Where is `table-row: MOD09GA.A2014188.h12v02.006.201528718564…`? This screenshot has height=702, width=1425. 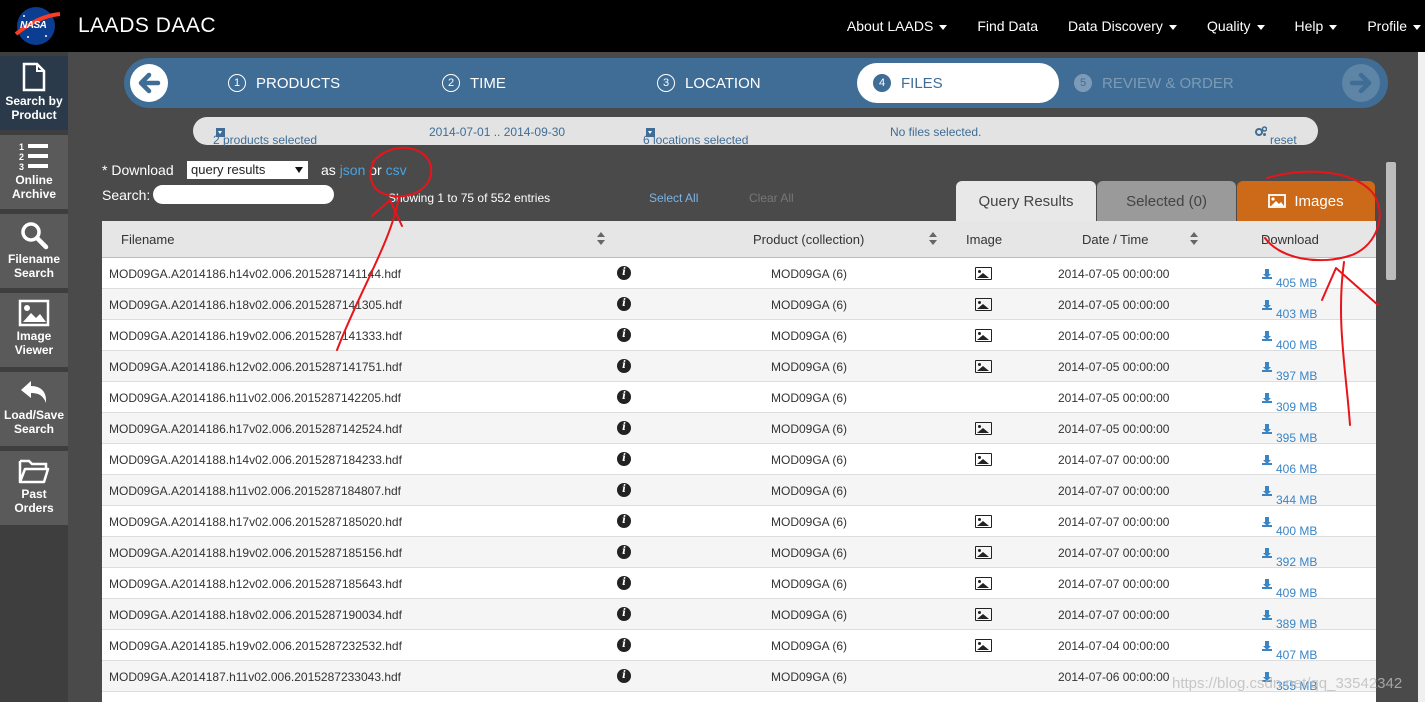 table-row: MOD09GA.A2014188.h12v02.006.201528718564… is located at coordinates (739, 584).